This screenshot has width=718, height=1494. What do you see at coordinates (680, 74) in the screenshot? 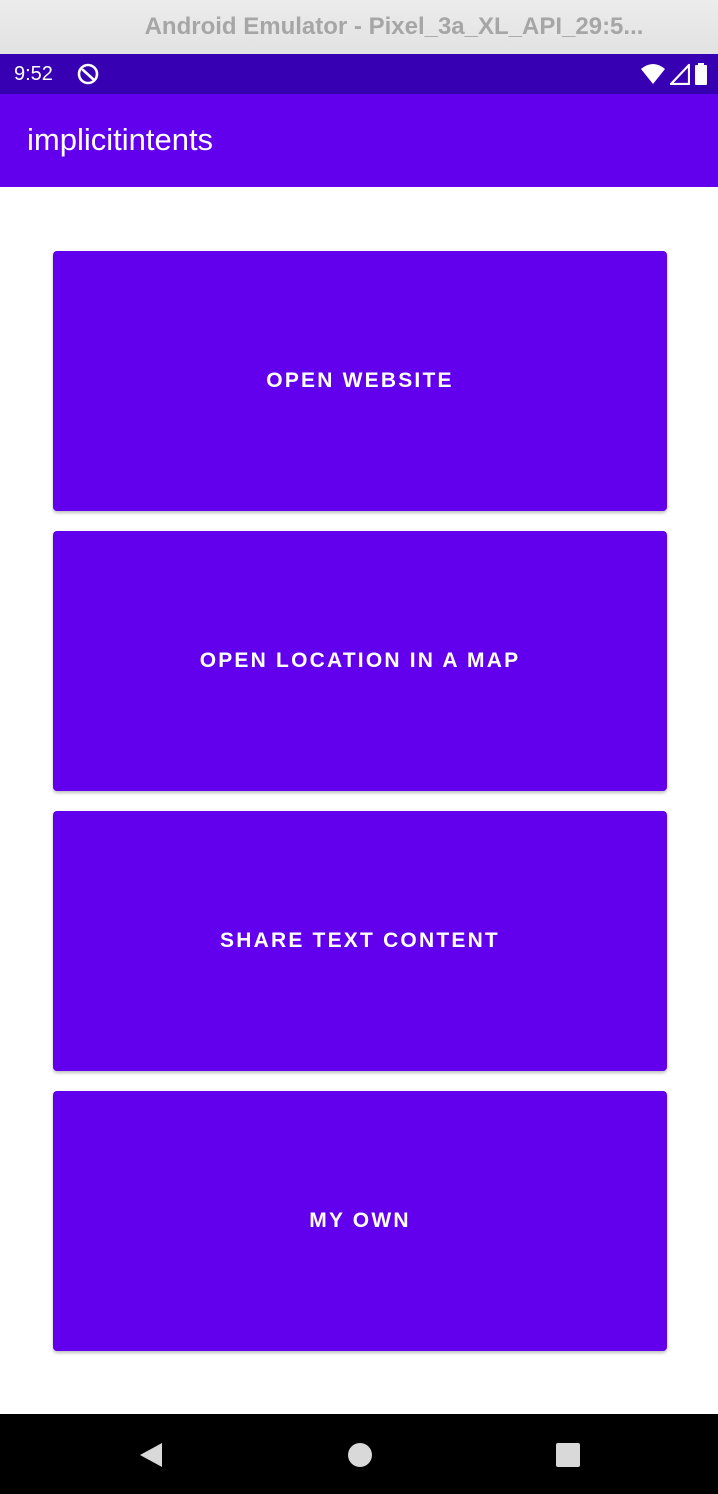
I see `cell-signal-icon` at bounding box center [680, 74].